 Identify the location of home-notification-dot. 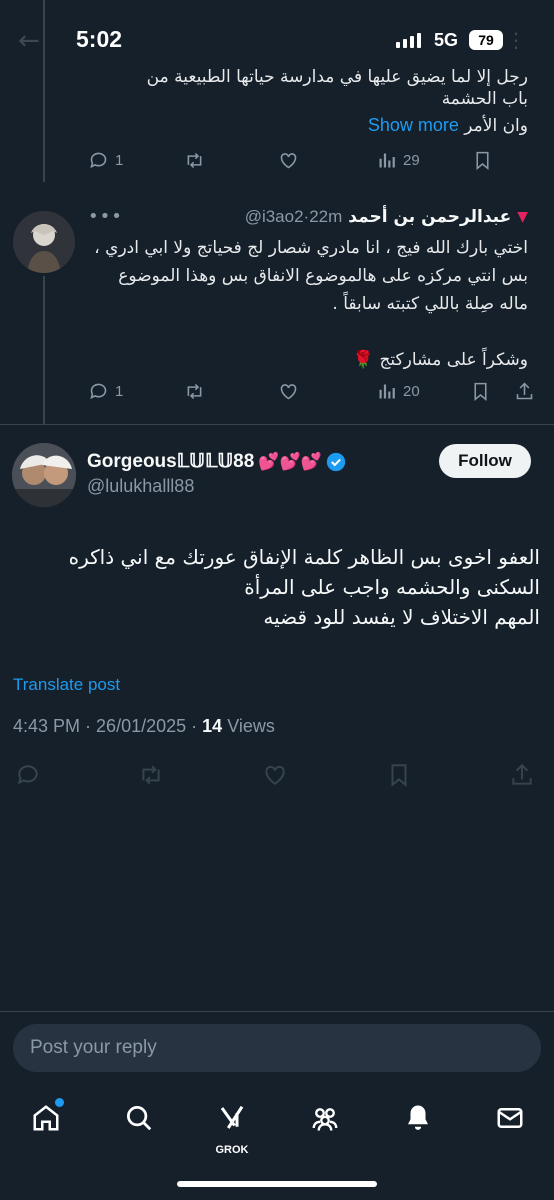
(59, 1102).